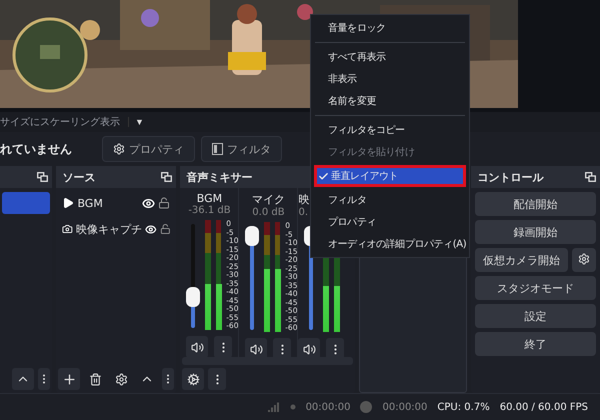 This screenshot has width=600, height=420. What do you see at coordinates (390, 28) in the screenshot?
I see `menu-item: 音量をロック` at bounding box center [390, 28].